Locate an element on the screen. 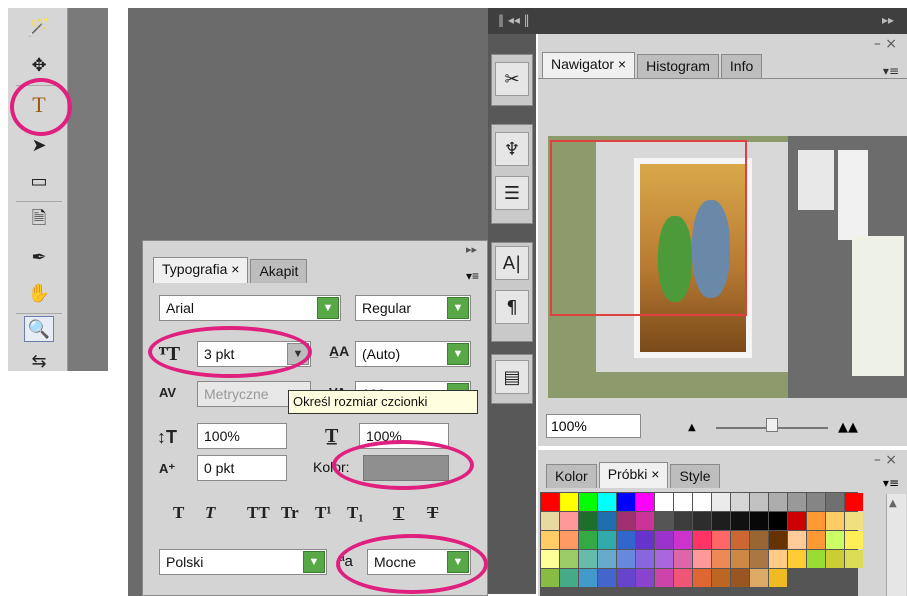 The height and width of the screenshot is (596, 907). tab-style: Style is located at coordinates (695, 476).